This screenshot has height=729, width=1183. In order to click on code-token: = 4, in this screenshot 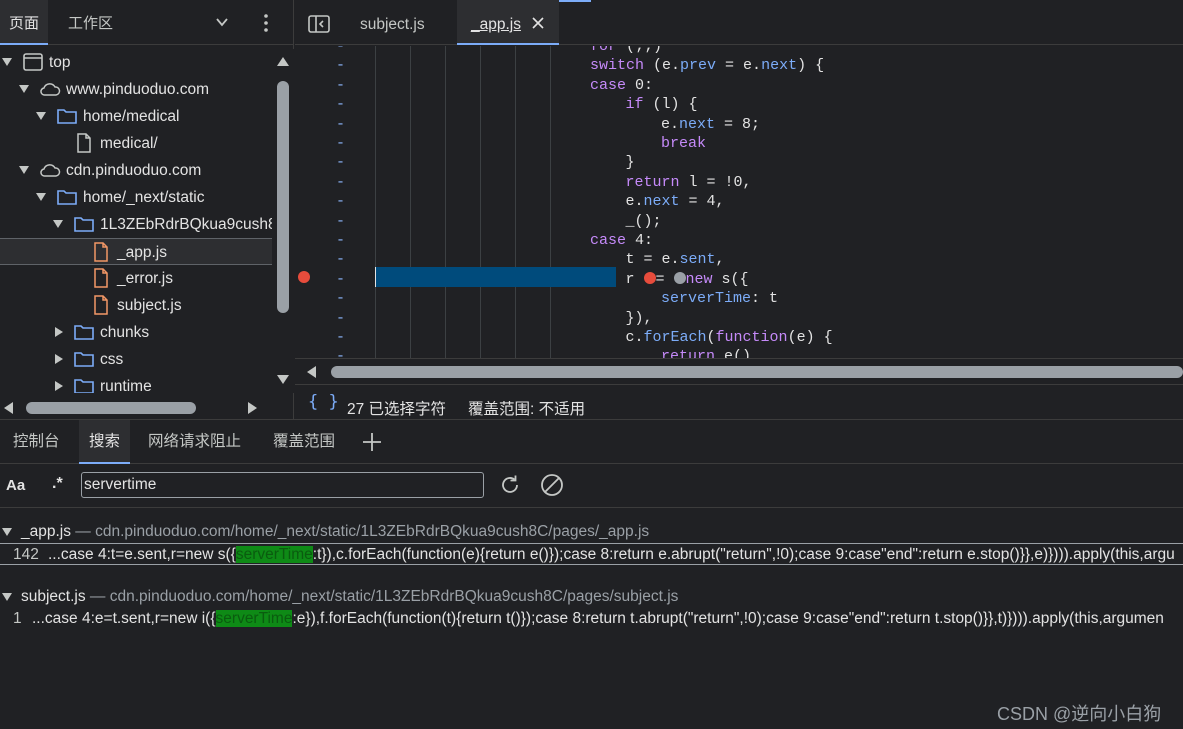, I will do `click(702, 202)`.